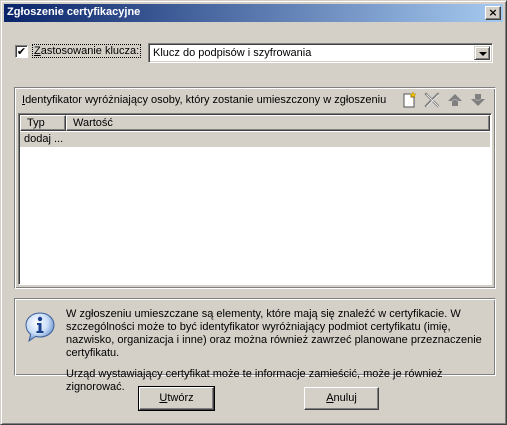 The width and height of the screenshot is (507, 425). I want to click on identifier-toolbar, so click(443, 100).